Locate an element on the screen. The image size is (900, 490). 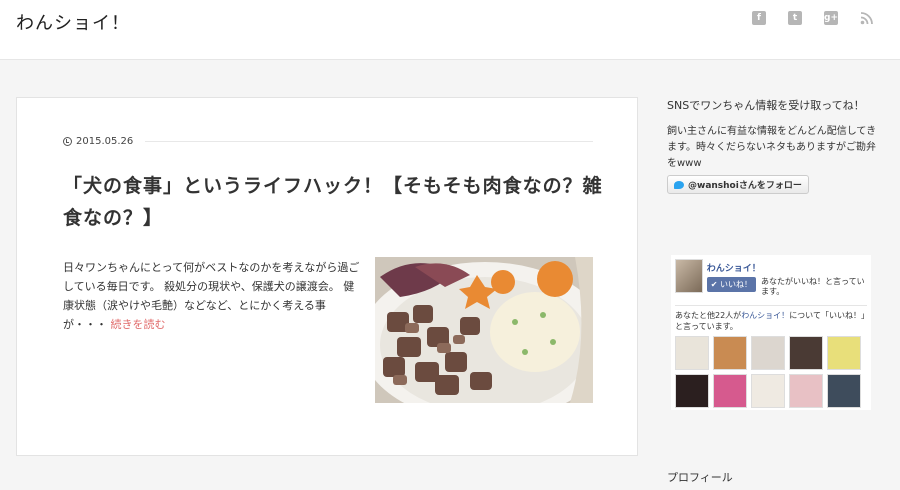
post-thumbnail-image is located at coordinates (484, 330).